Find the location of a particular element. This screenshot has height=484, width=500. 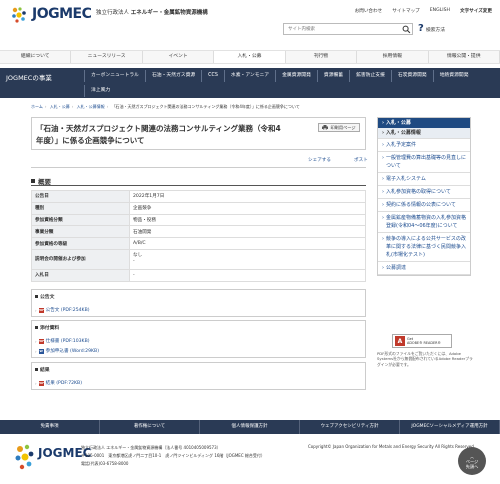

results-heading-text: 結果 is located at coordinates (45, 370).